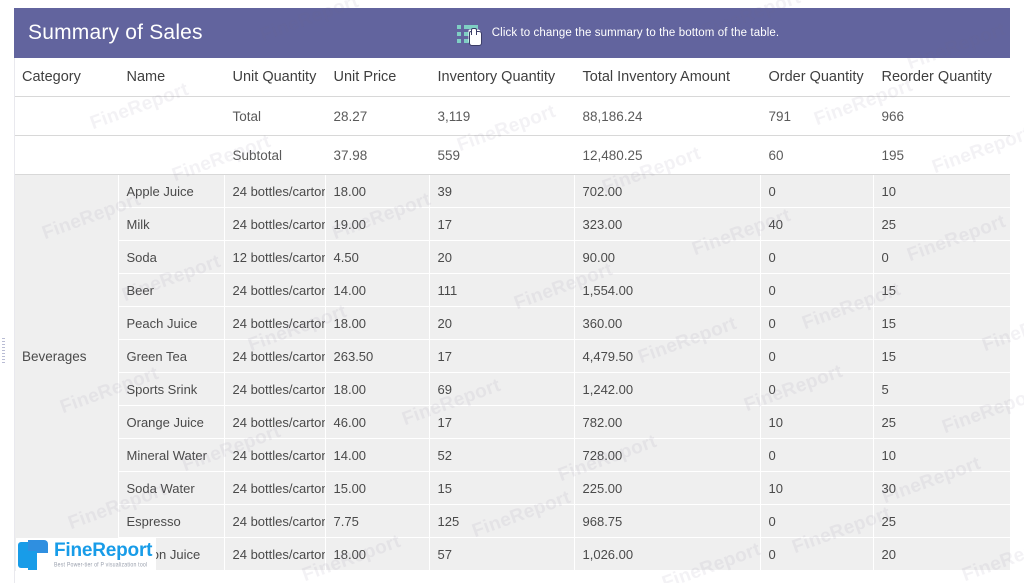 Image resolution: width=1024 pixels, height=583 pixels. I want to click on cell-total-inventory-amount: 360.00, so click(667, 323).